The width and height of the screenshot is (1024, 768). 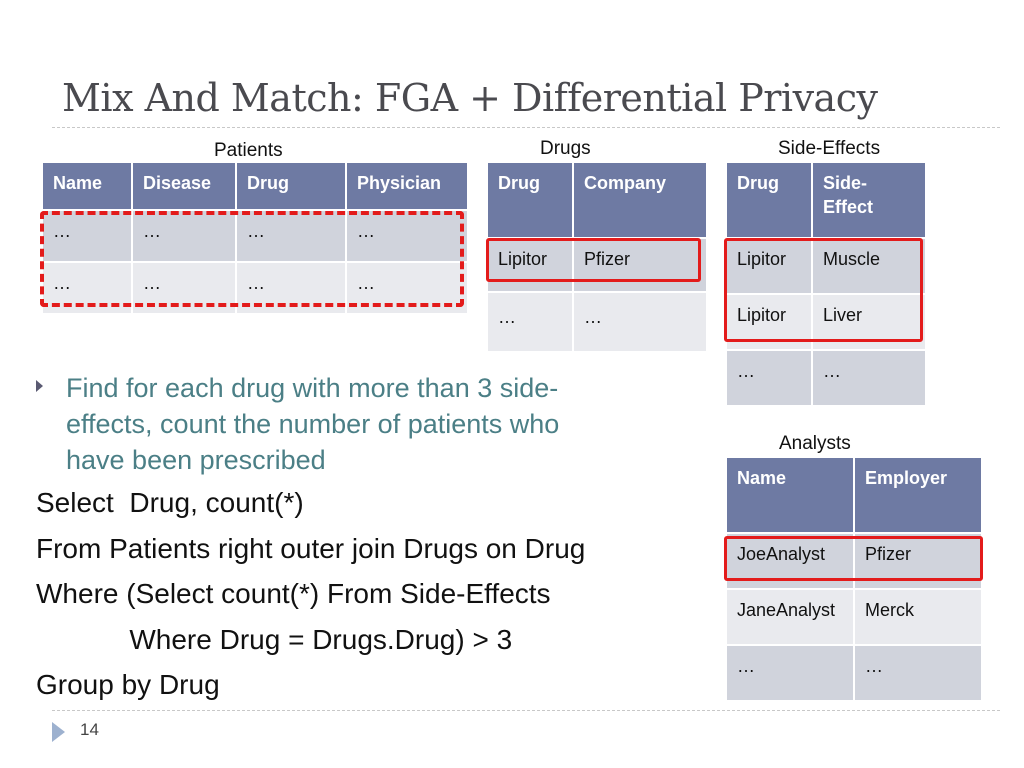 I want to click on sql-line: Group by Drug, so click(x=128, y=684).